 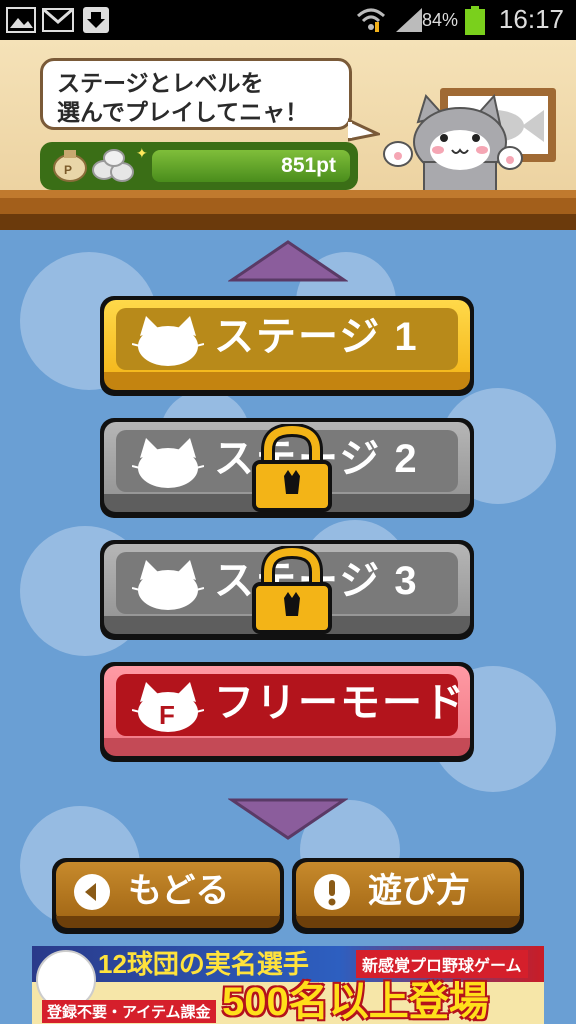 What do you see at coordinates (442, 964) in the screenshot?
I see `ad-subtitle: 新感覚プロ野球ゲーム` at bounding box center [442, 964].